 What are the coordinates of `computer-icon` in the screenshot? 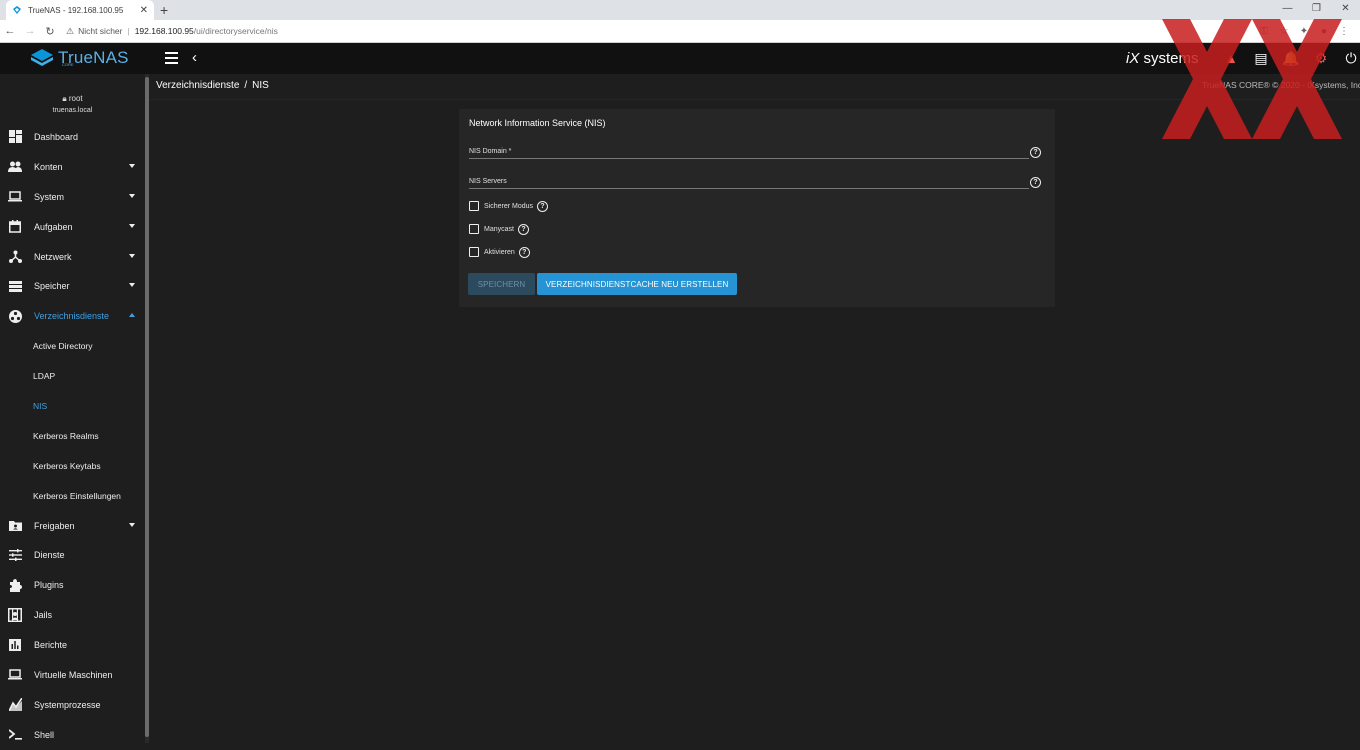 It's located at (15, 675).